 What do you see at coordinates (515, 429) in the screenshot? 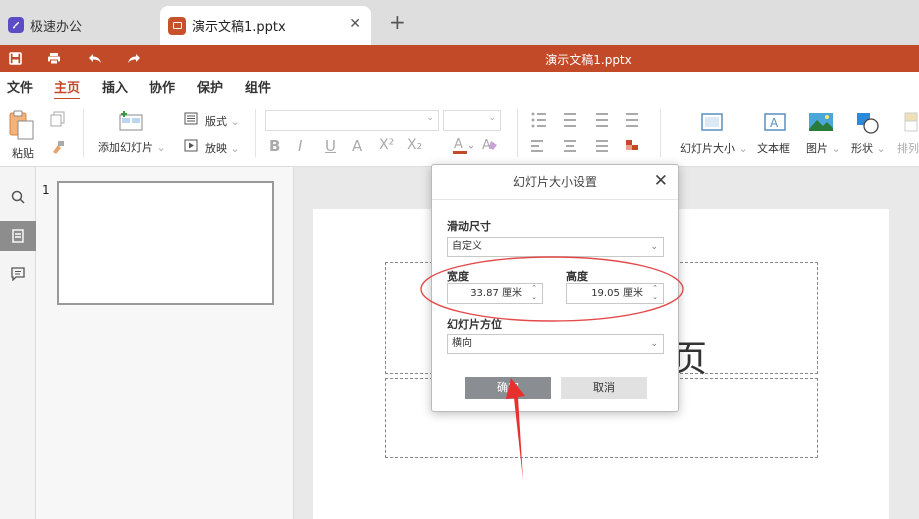
I see `pointer-arrow-icon` at bounding box center [515, 429].